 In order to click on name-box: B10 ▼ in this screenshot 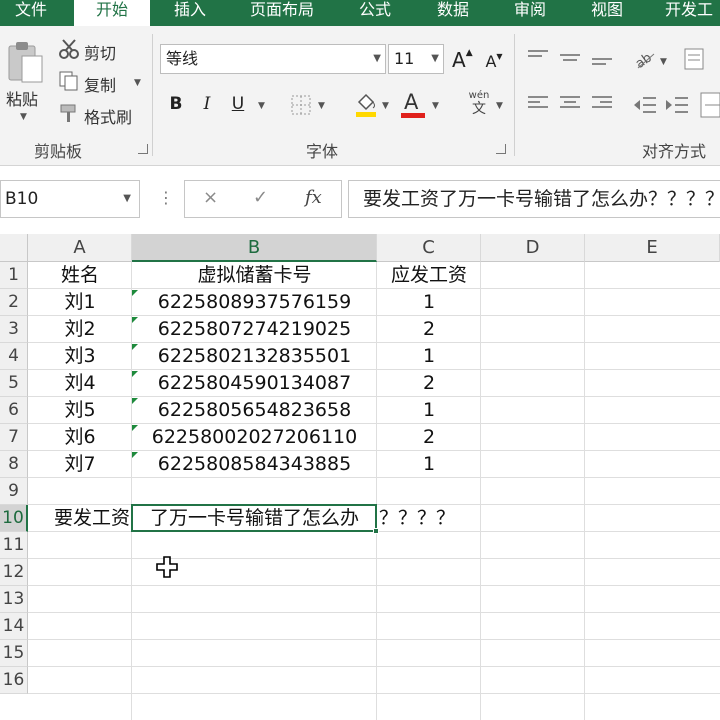, I will do `click(70, 199)`.